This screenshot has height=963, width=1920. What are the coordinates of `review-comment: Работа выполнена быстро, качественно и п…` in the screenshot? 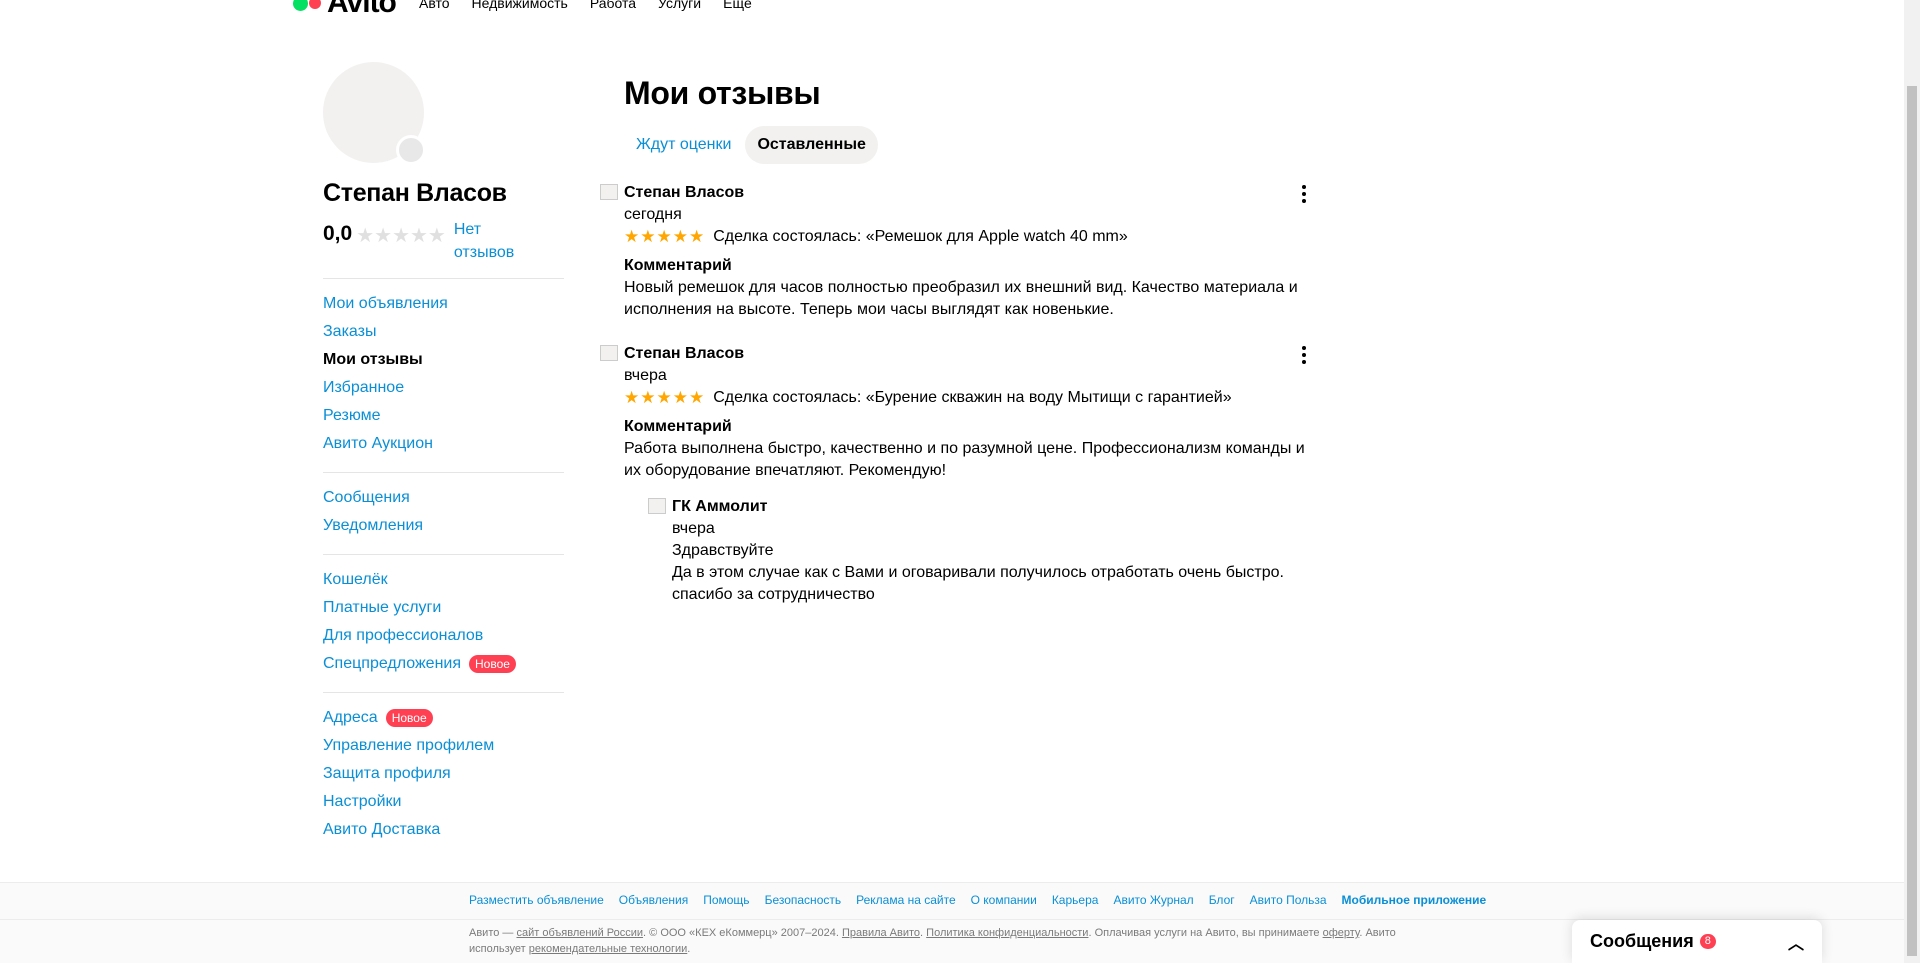 It's located at (964, 459).